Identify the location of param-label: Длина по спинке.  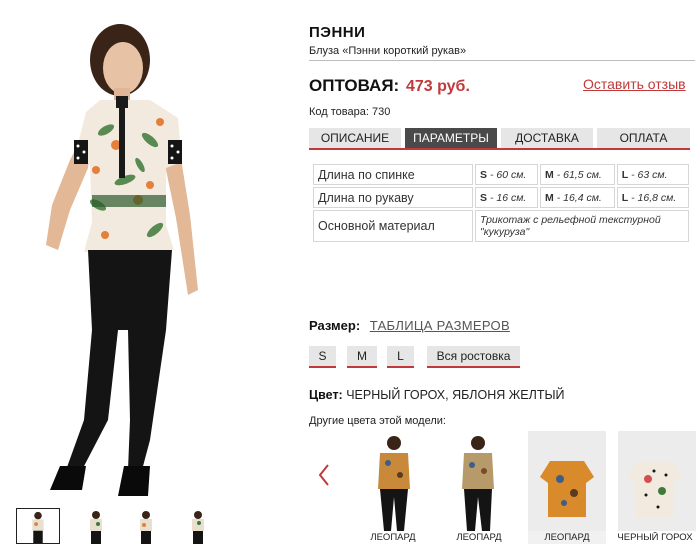
(393, 174).